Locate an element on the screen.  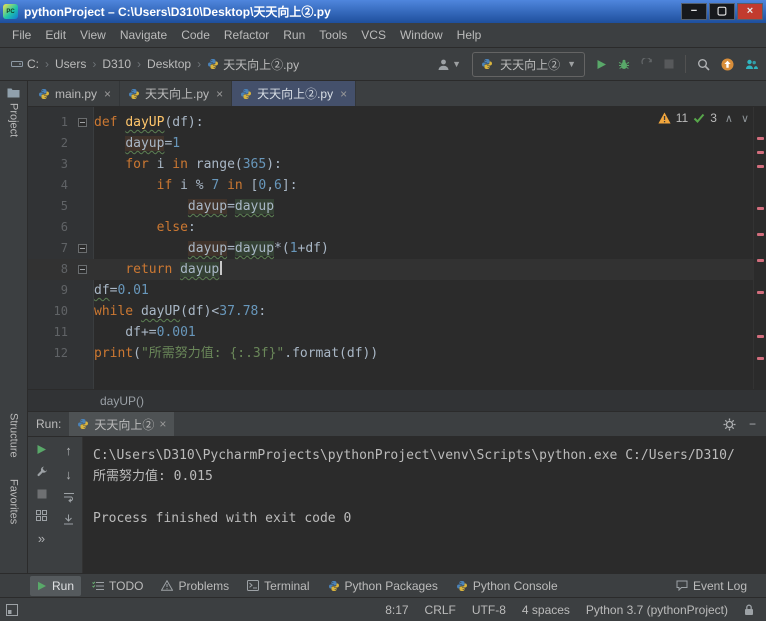
prev-occurrence-button: ↑ is located at coordinates (68, 450).